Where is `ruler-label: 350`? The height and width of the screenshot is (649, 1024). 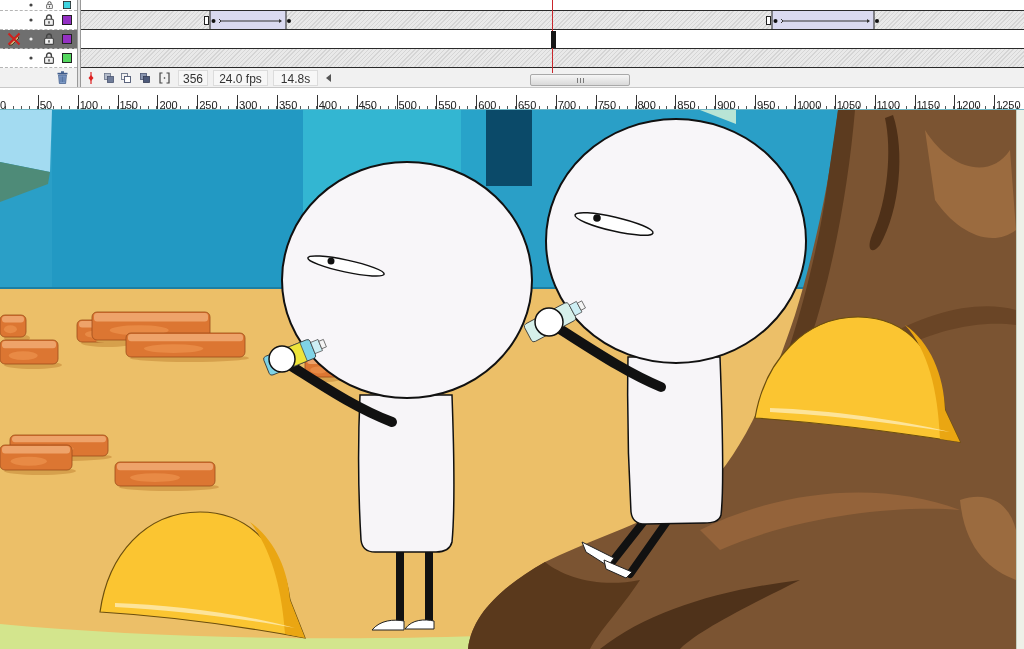 ruler-label: 350 is located at coordinates (288, 104).